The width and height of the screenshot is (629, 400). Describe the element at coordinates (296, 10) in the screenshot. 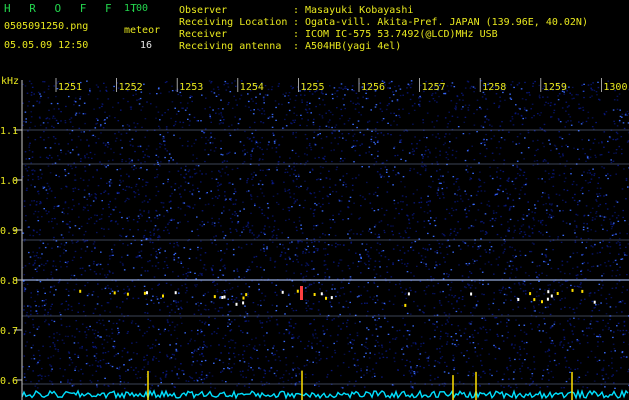

I see `colon: :` at that location.